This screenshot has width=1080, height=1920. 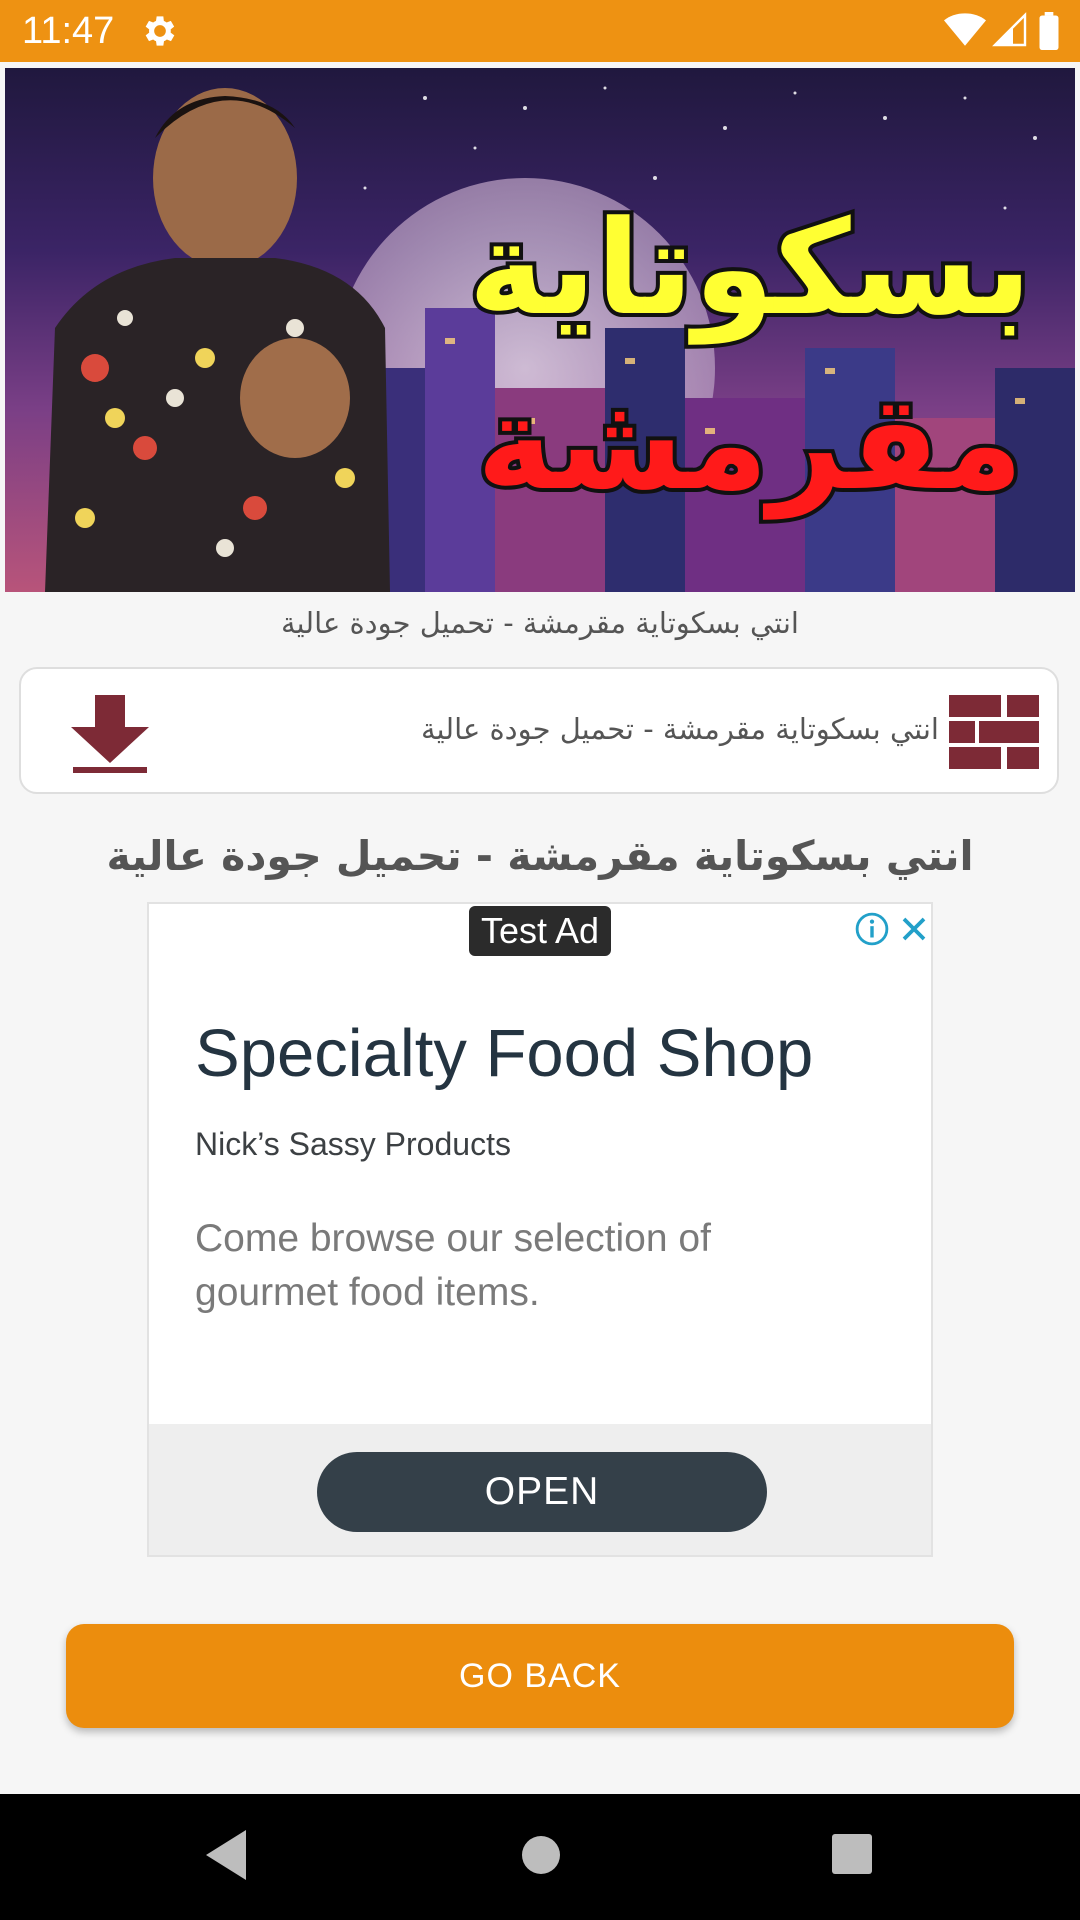 What do you see at coordinates (540, 1676) in the screenshot?
I see `go-back-button: GO BACK` at bounding box center [540, 1676].